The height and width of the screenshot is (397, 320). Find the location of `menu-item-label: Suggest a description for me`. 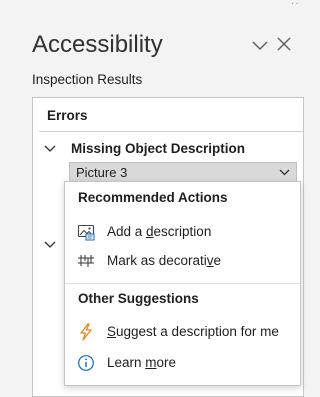

menu-item-label: Suggest a description for me is located at coordinates (193, 331).